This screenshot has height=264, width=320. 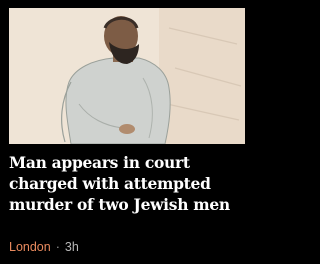 I want to click on timestamp: 3h, so click(x=71, y=247).